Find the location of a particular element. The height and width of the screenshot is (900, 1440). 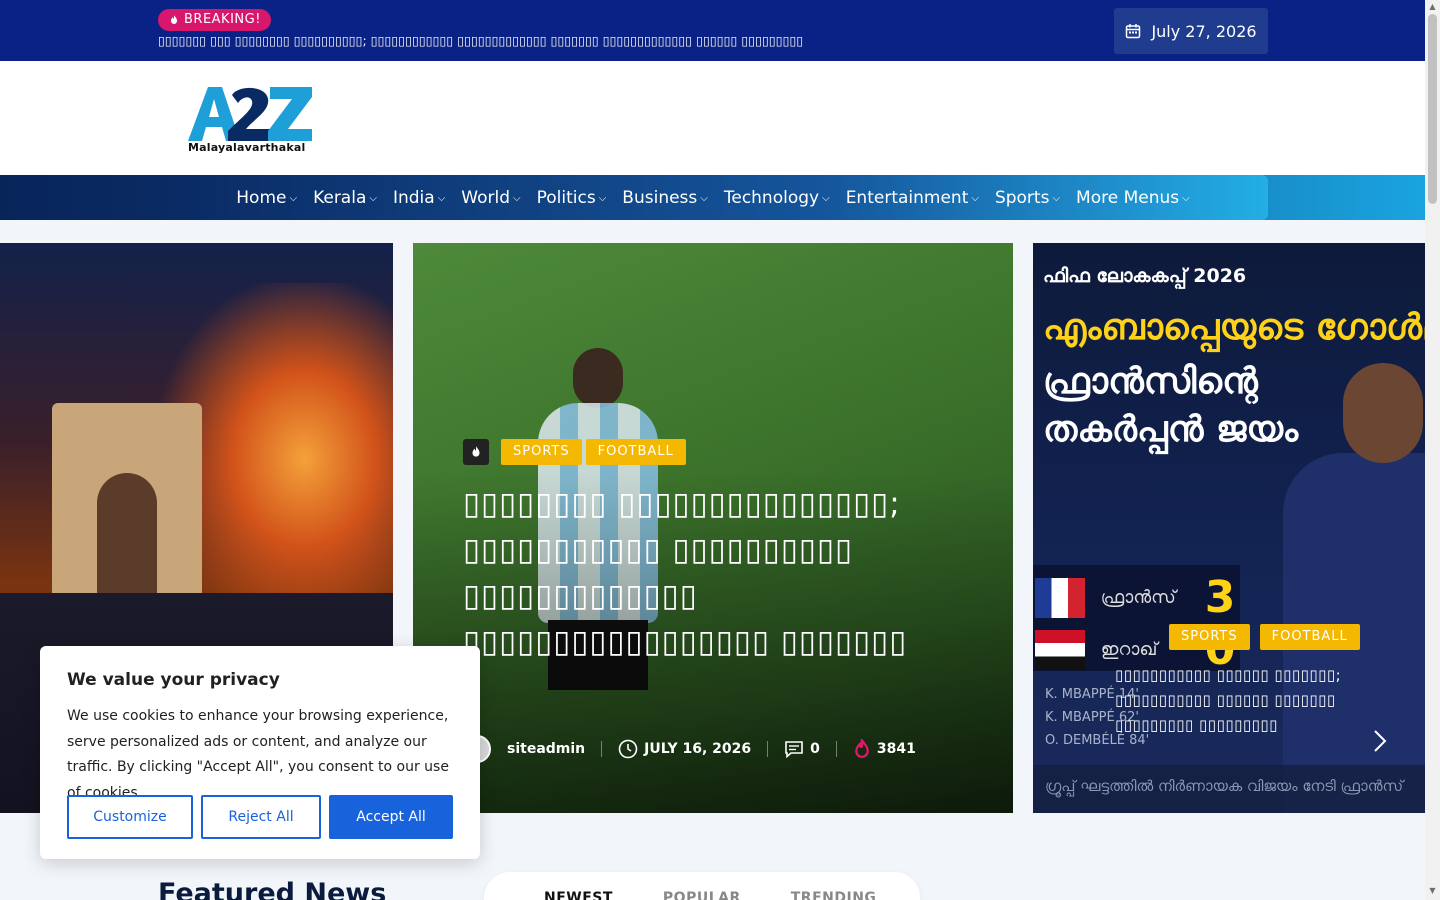

hero-image-arch is located at coordinates (127, 503).